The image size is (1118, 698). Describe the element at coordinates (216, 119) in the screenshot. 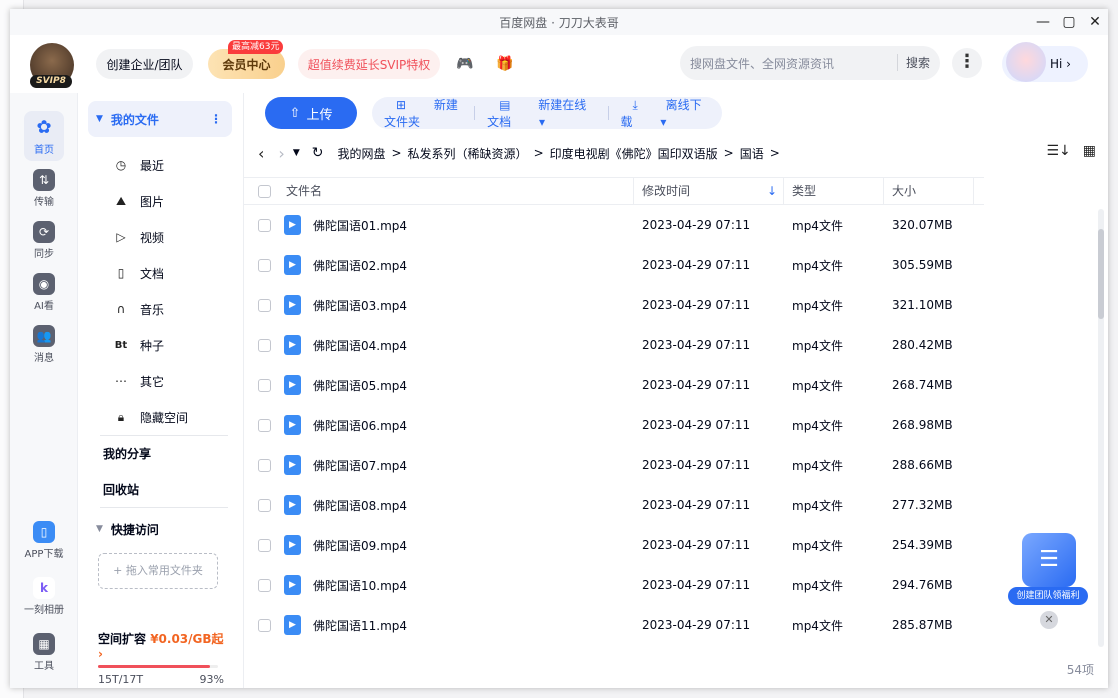

I see `more-icon: ⋮` at that location.